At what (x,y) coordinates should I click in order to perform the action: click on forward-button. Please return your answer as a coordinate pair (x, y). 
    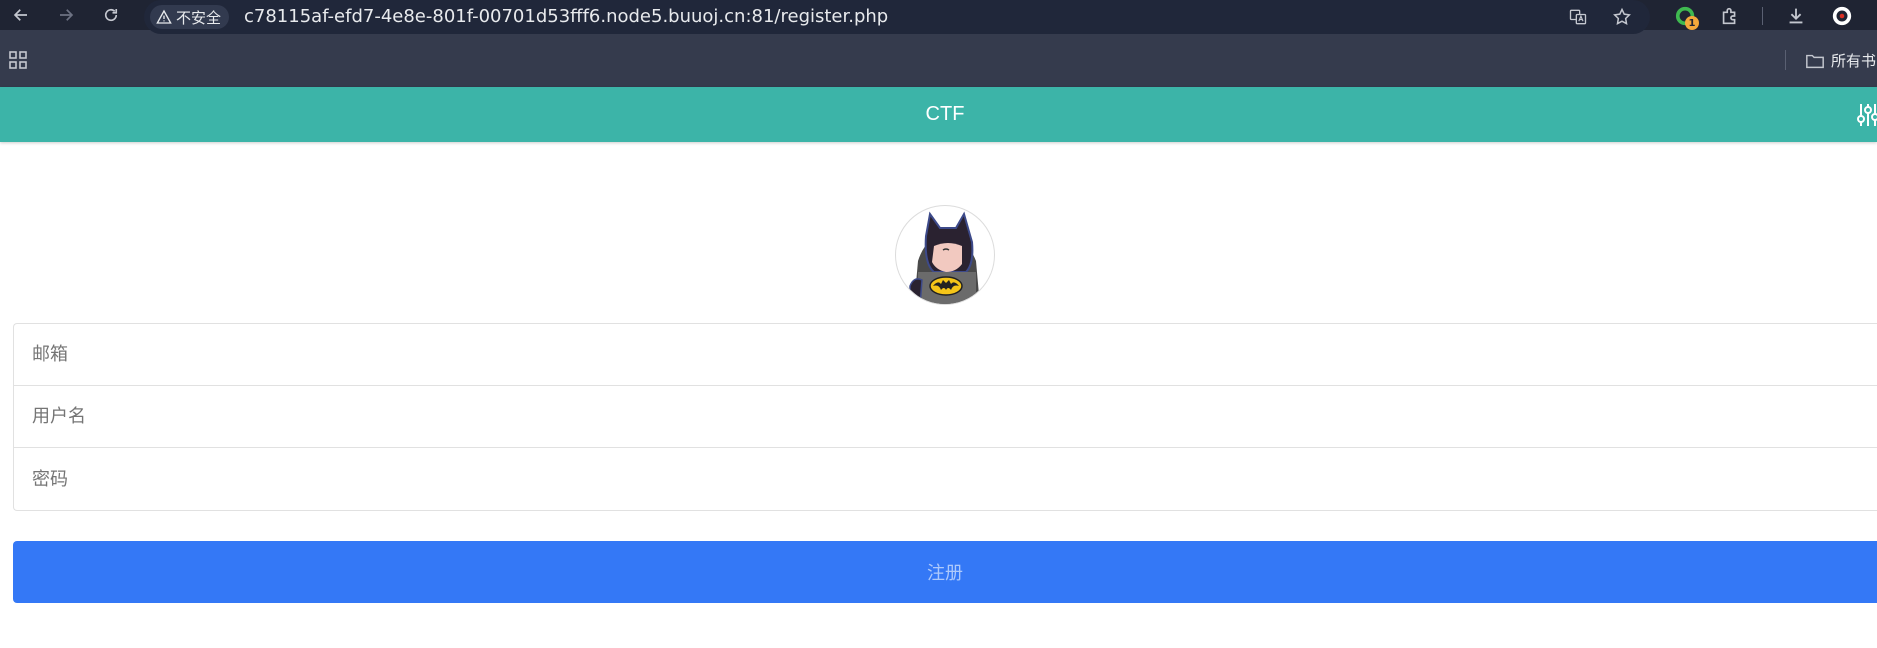
    Looking at the image, I should click on (66, 15).